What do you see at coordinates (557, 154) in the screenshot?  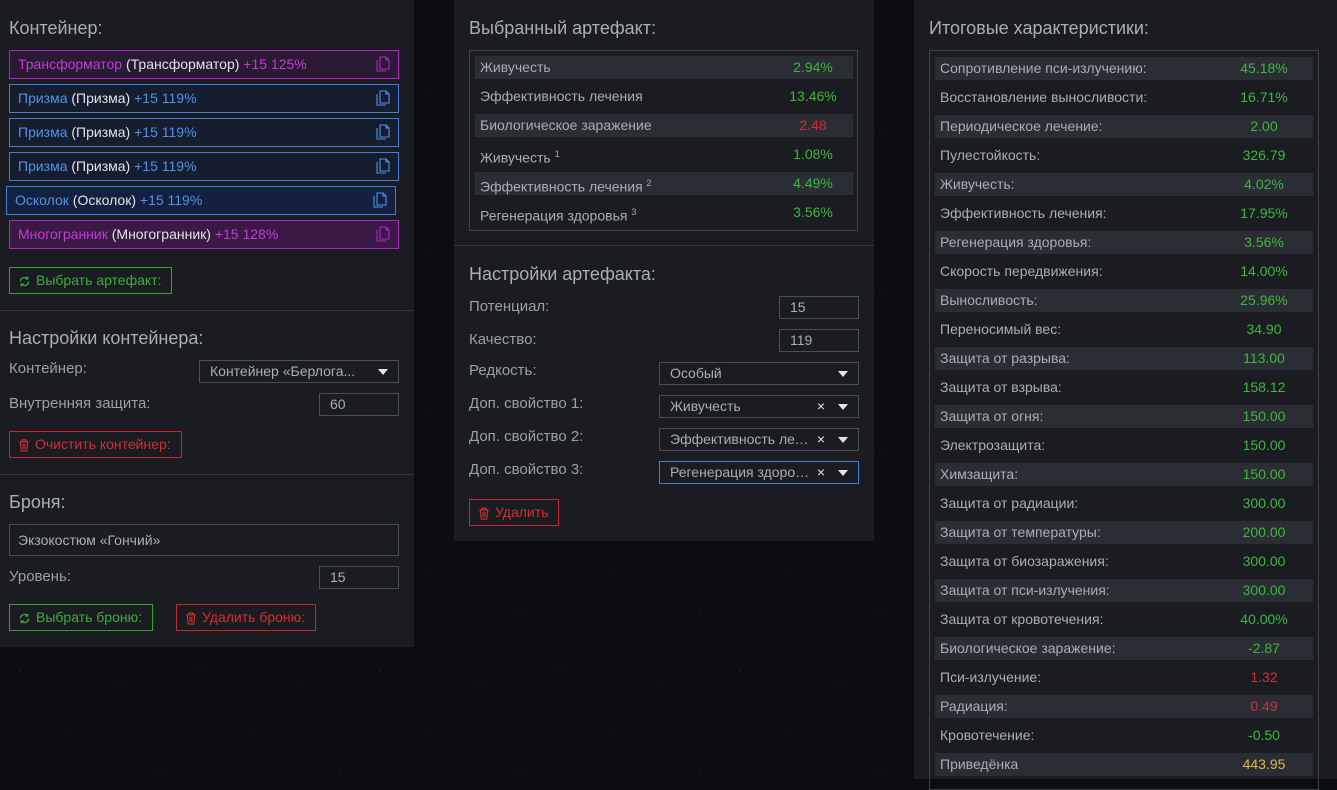 I see `stat-footnote: 1` at bounding box center [557, 154].